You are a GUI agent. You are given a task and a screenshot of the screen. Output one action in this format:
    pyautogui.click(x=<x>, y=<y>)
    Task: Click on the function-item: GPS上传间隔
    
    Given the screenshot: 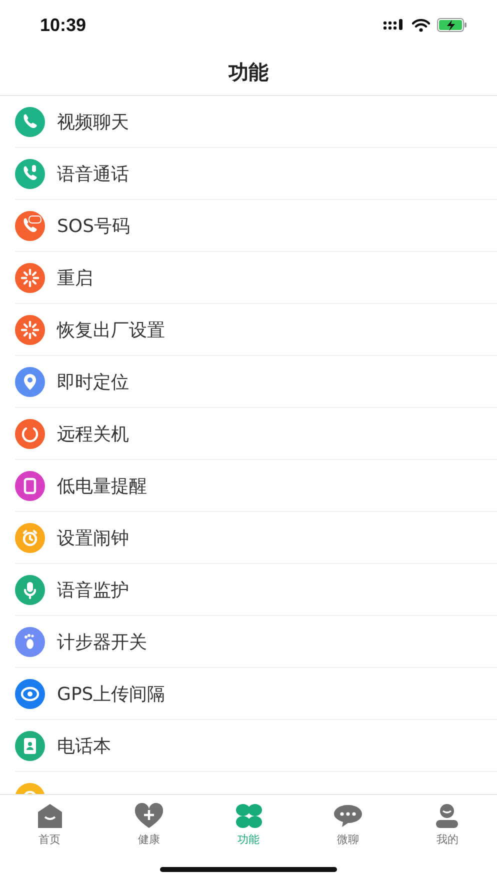 What is the action you would take?
    pyautogui.click(x=256, y=694)
    